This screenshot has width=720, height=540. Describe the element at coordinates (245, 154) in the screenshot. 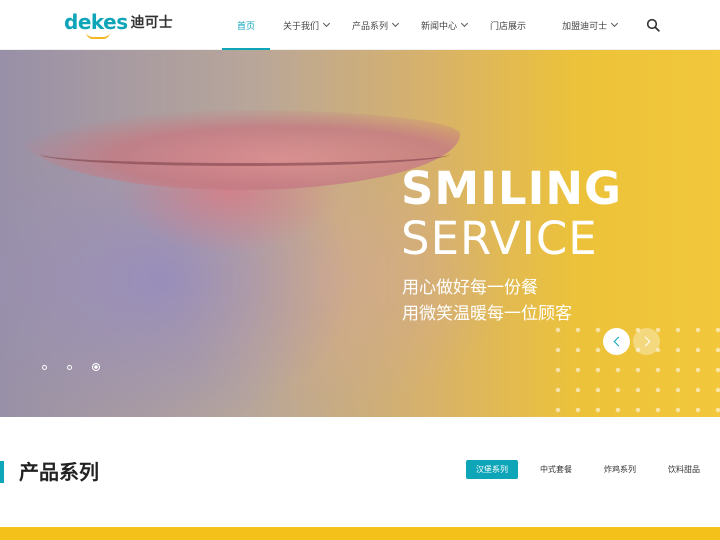

I see `smile-photo-lip-line` at that location.